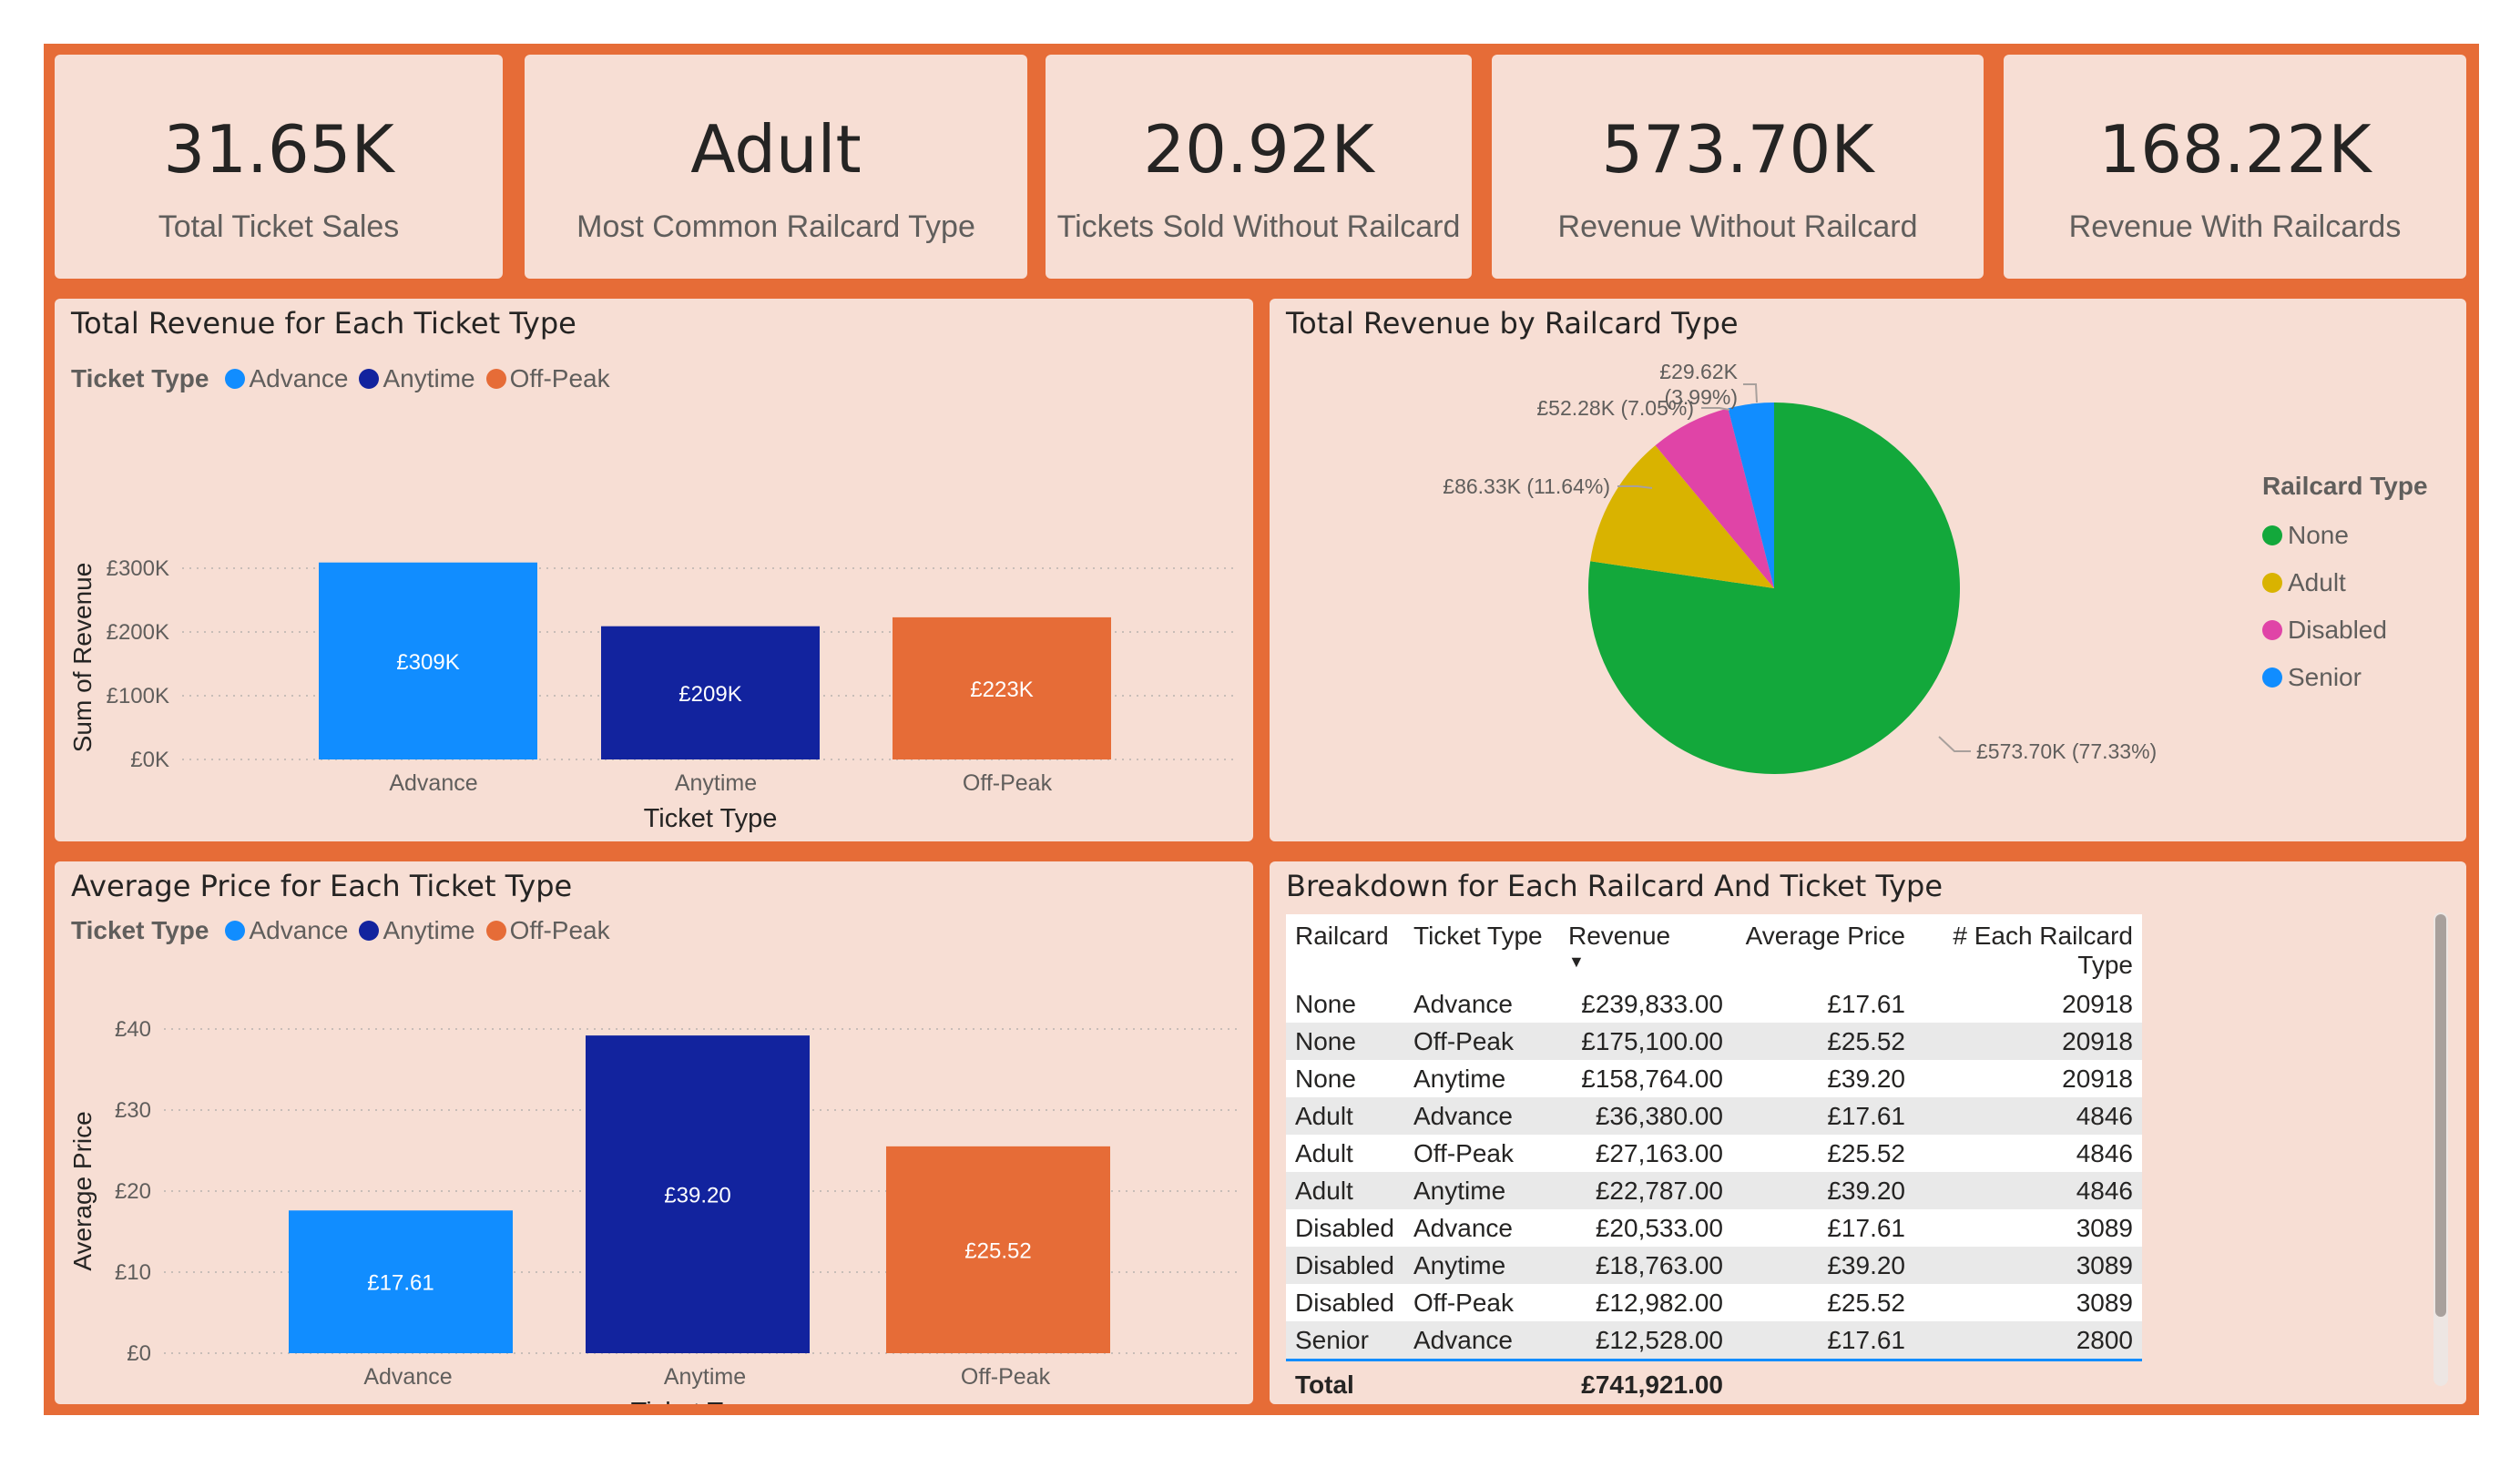  I want to click on cell-revenue: £239,833.00, so click(1645, 1004).